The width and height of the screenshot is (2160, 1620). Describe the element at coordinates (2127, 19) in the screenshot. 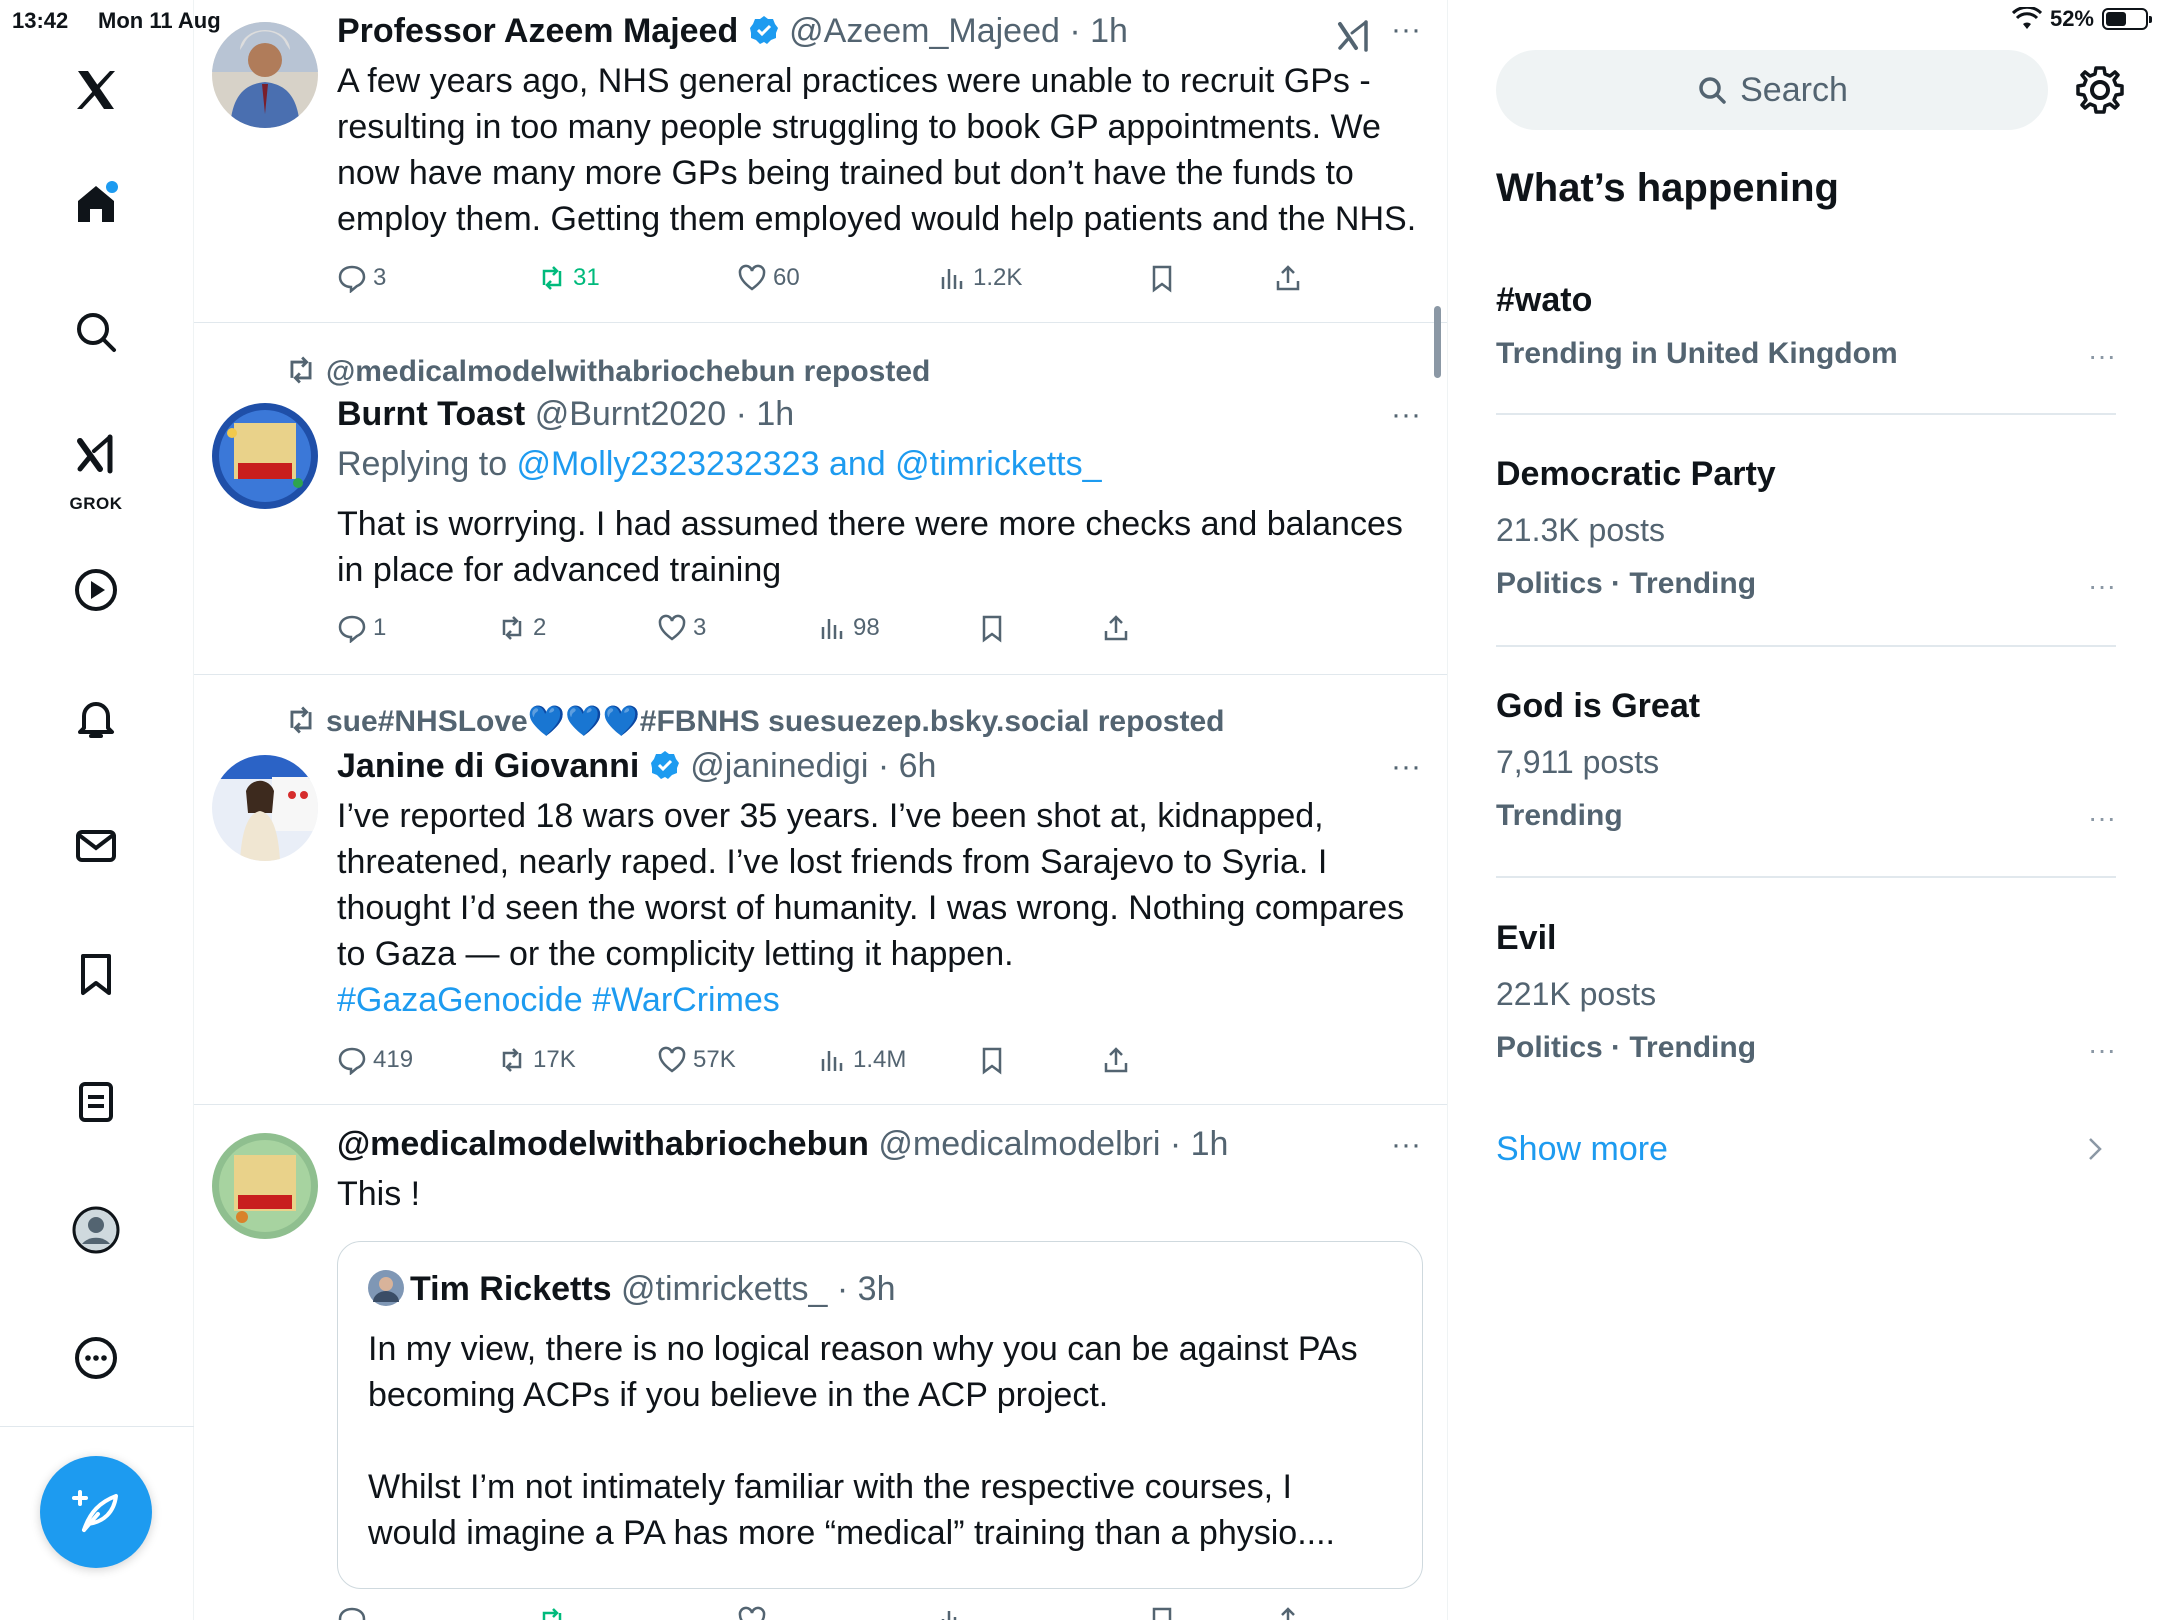

I see `battery-icon` at that location.